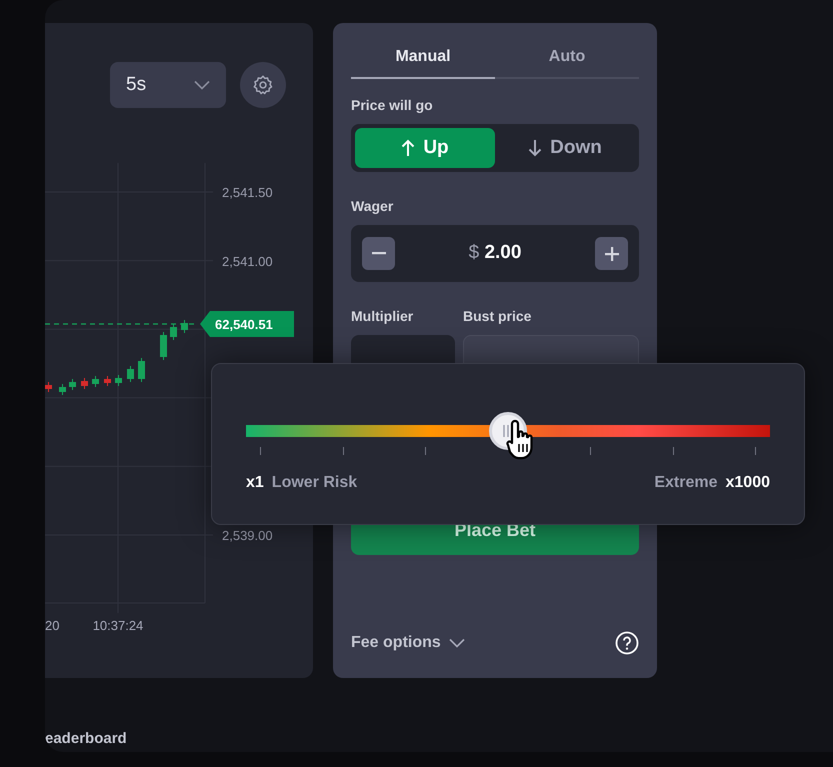 Image resolution: width=833 pixels, height=767 pixels. I want to click on max-risk-caption: Extreme, so click(686, 483).